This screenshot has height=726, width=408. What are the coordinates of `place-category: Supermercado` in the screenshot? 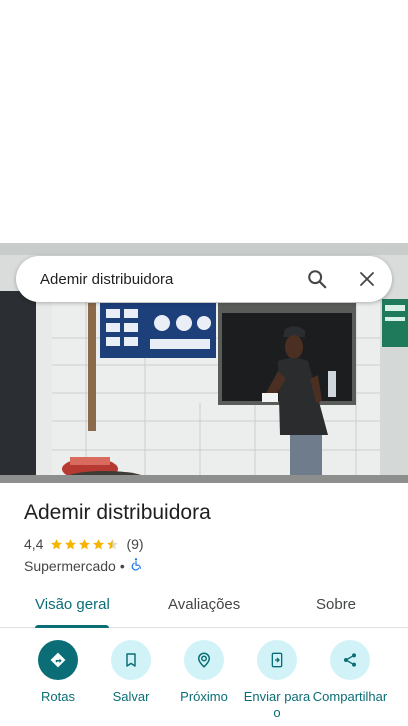 It's located at (70, 565).